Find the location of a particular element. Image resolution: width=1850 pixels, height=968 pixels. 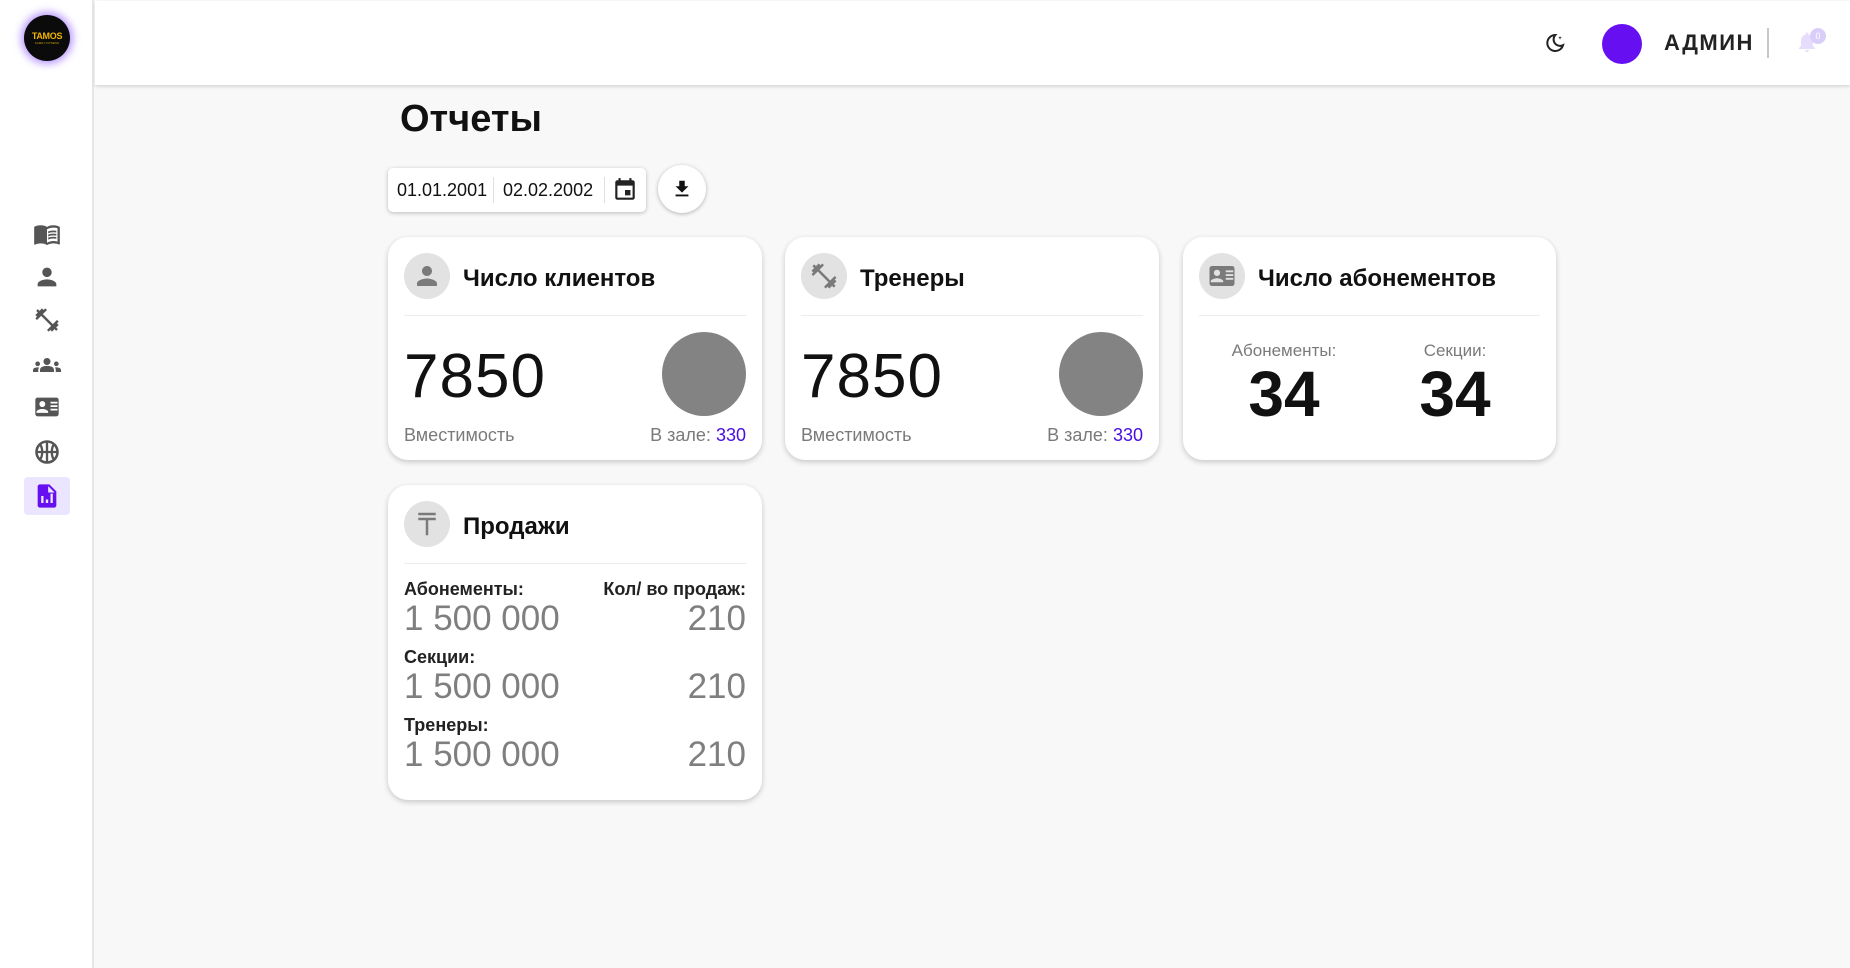

trainers-card-title: Тренеры is located at coordinates (912, 278).